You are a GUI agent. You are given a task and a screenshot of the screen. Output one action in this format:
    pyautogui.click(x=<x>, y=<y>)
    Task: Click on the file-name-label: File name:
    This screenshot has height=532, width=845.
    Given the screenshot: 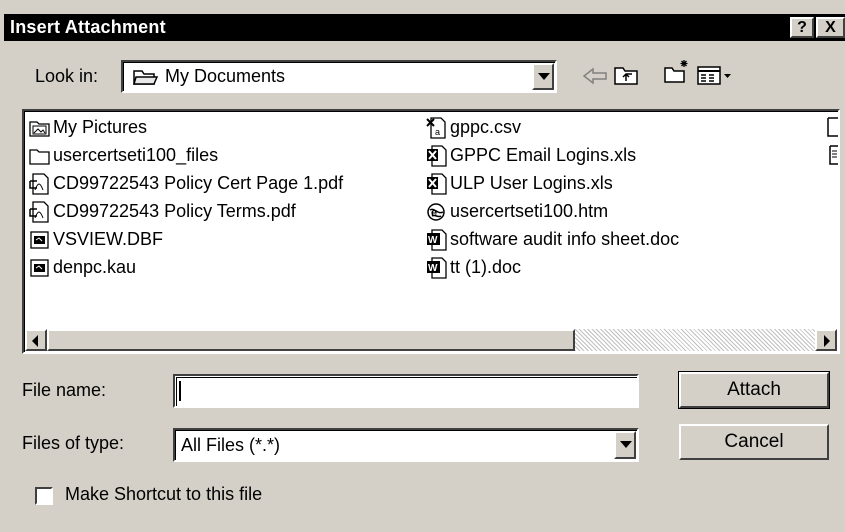 What is the action you would take?
    pyautogui.click(x=64, y=390)
    